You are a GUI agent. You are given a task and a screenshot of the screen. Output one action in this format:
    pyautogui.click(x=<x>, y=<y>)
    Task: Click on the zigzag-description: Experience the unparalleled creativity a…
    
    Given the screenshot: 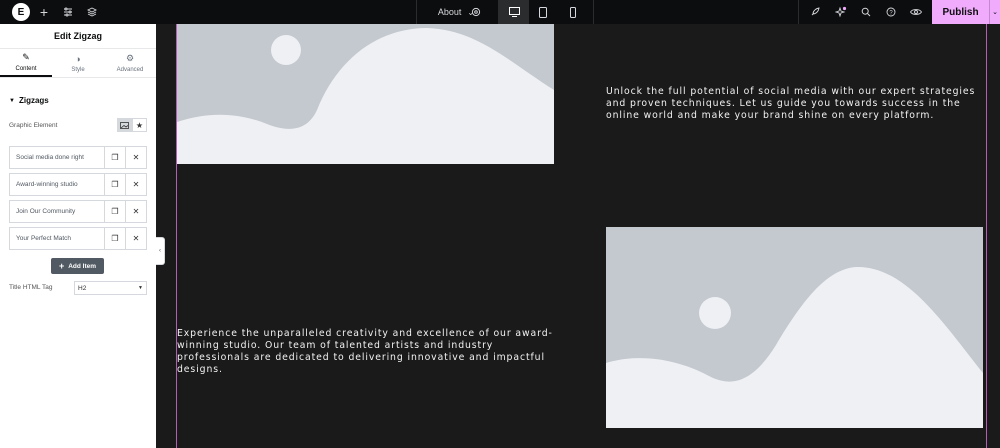 What is the action you would take?
    pyautogui.click(x=365, y=351)
    